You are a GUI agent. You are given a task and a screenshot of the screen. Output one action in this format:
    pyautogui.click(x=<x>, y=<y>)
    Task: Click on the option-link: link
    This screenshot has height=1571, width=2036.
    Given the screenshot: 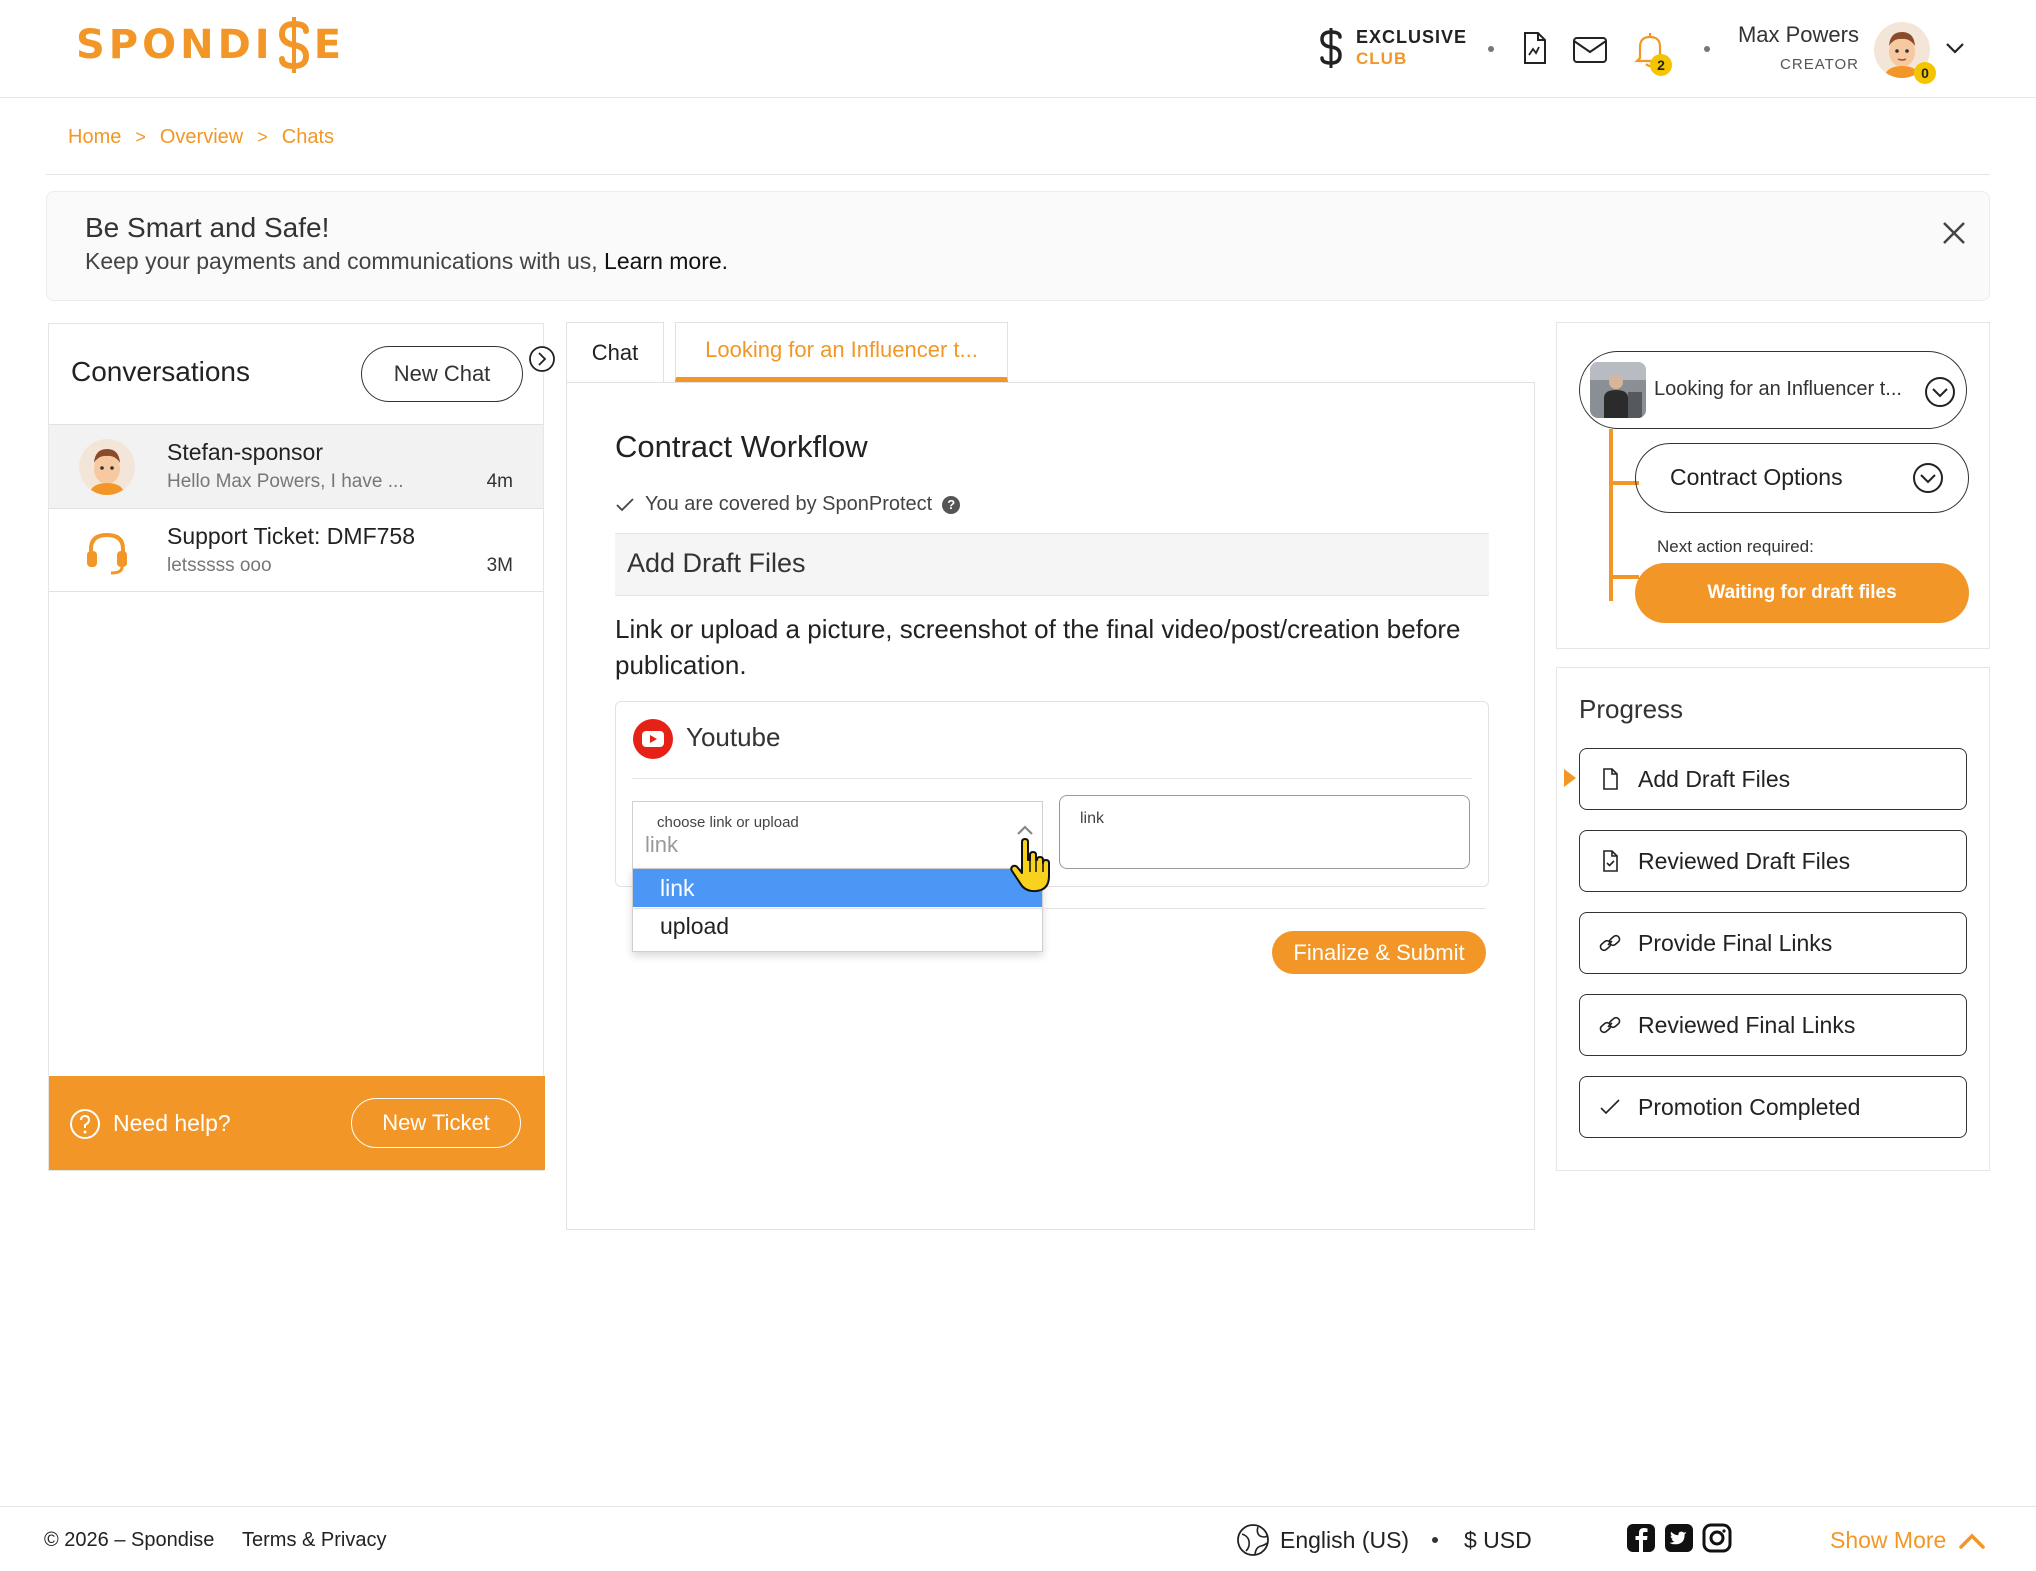 What is the action you would take?
    pyautogui.click(x=837, y=888)
    